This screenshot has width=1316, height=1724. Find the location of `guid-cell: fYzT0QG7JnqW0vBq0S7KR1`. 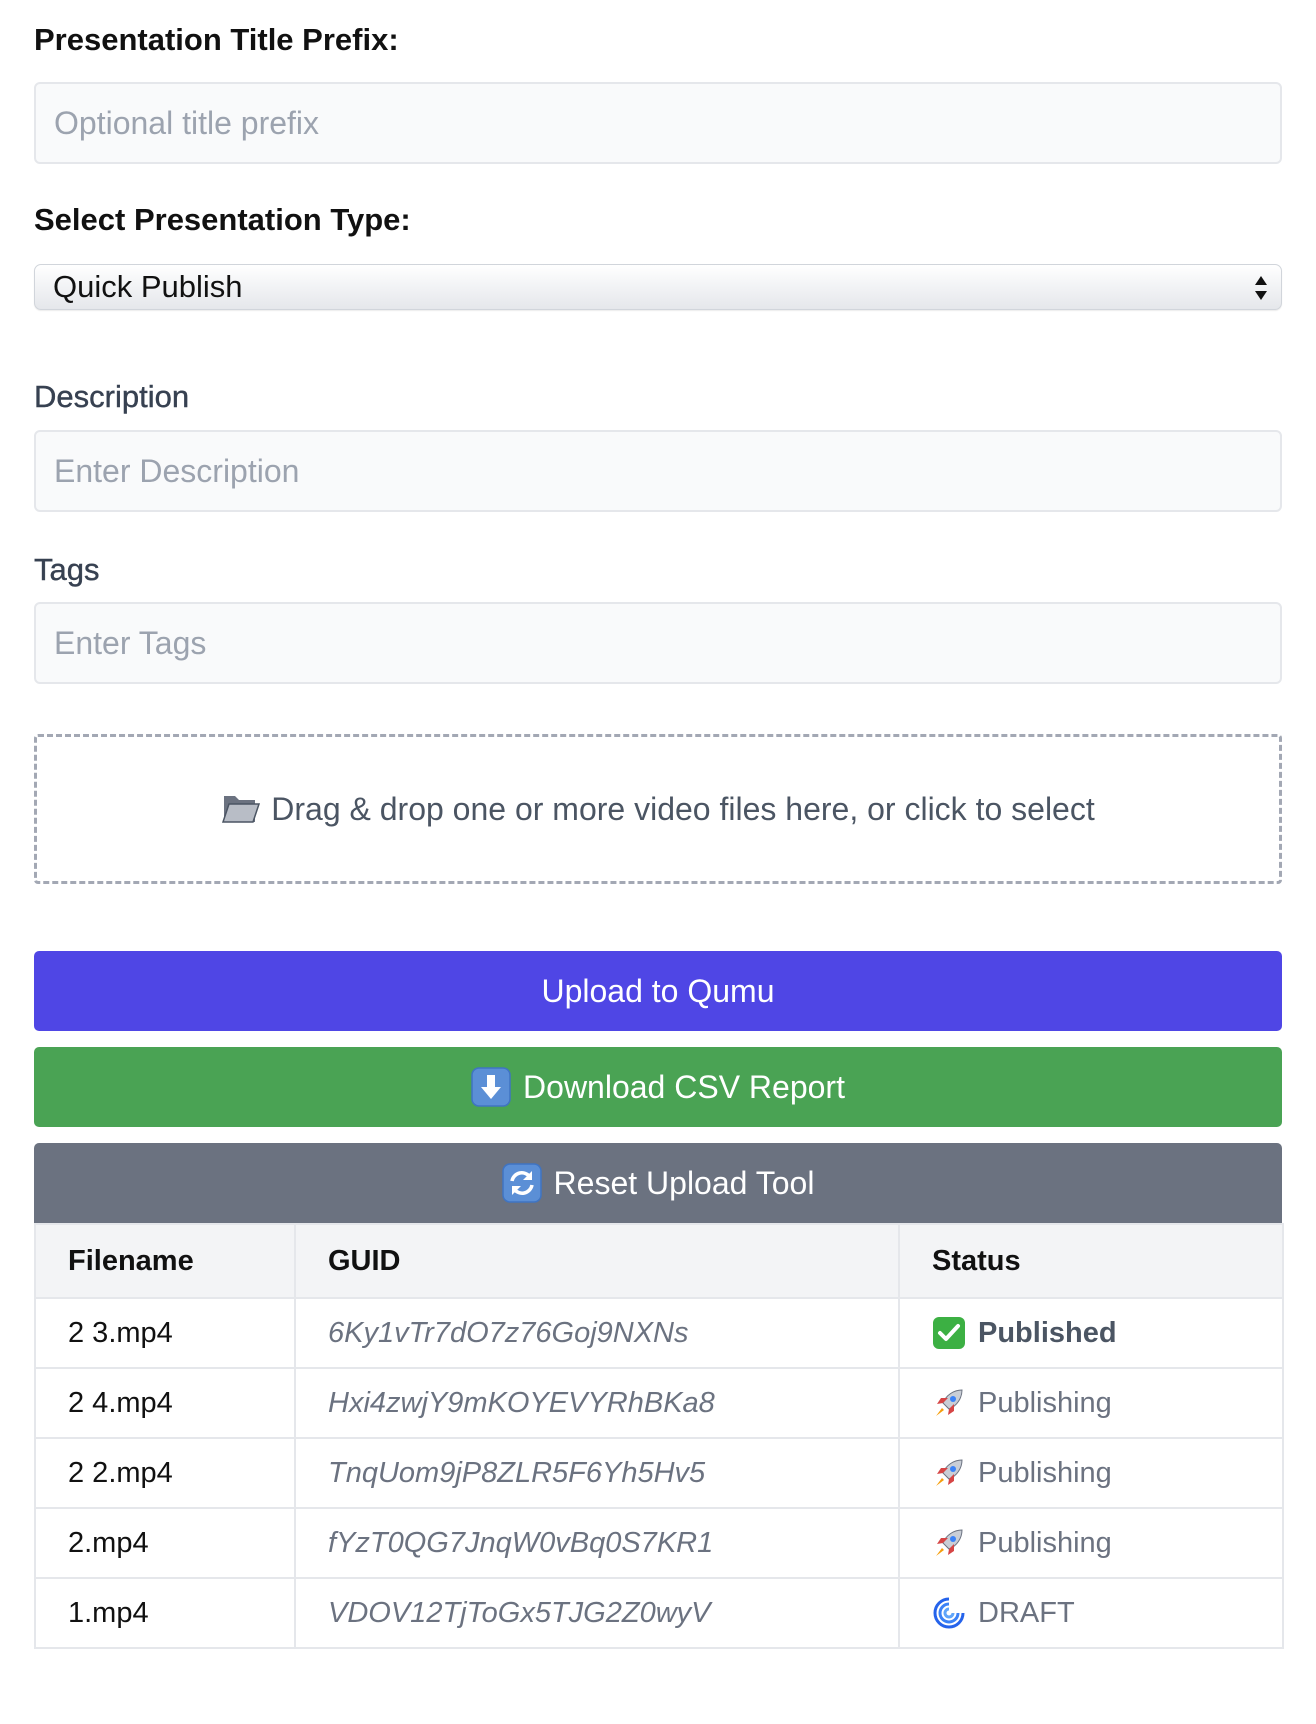

guid-cell: fYzT0QG7JnqW0vBq0S7KR1 is located at coordinates (597, 1543).